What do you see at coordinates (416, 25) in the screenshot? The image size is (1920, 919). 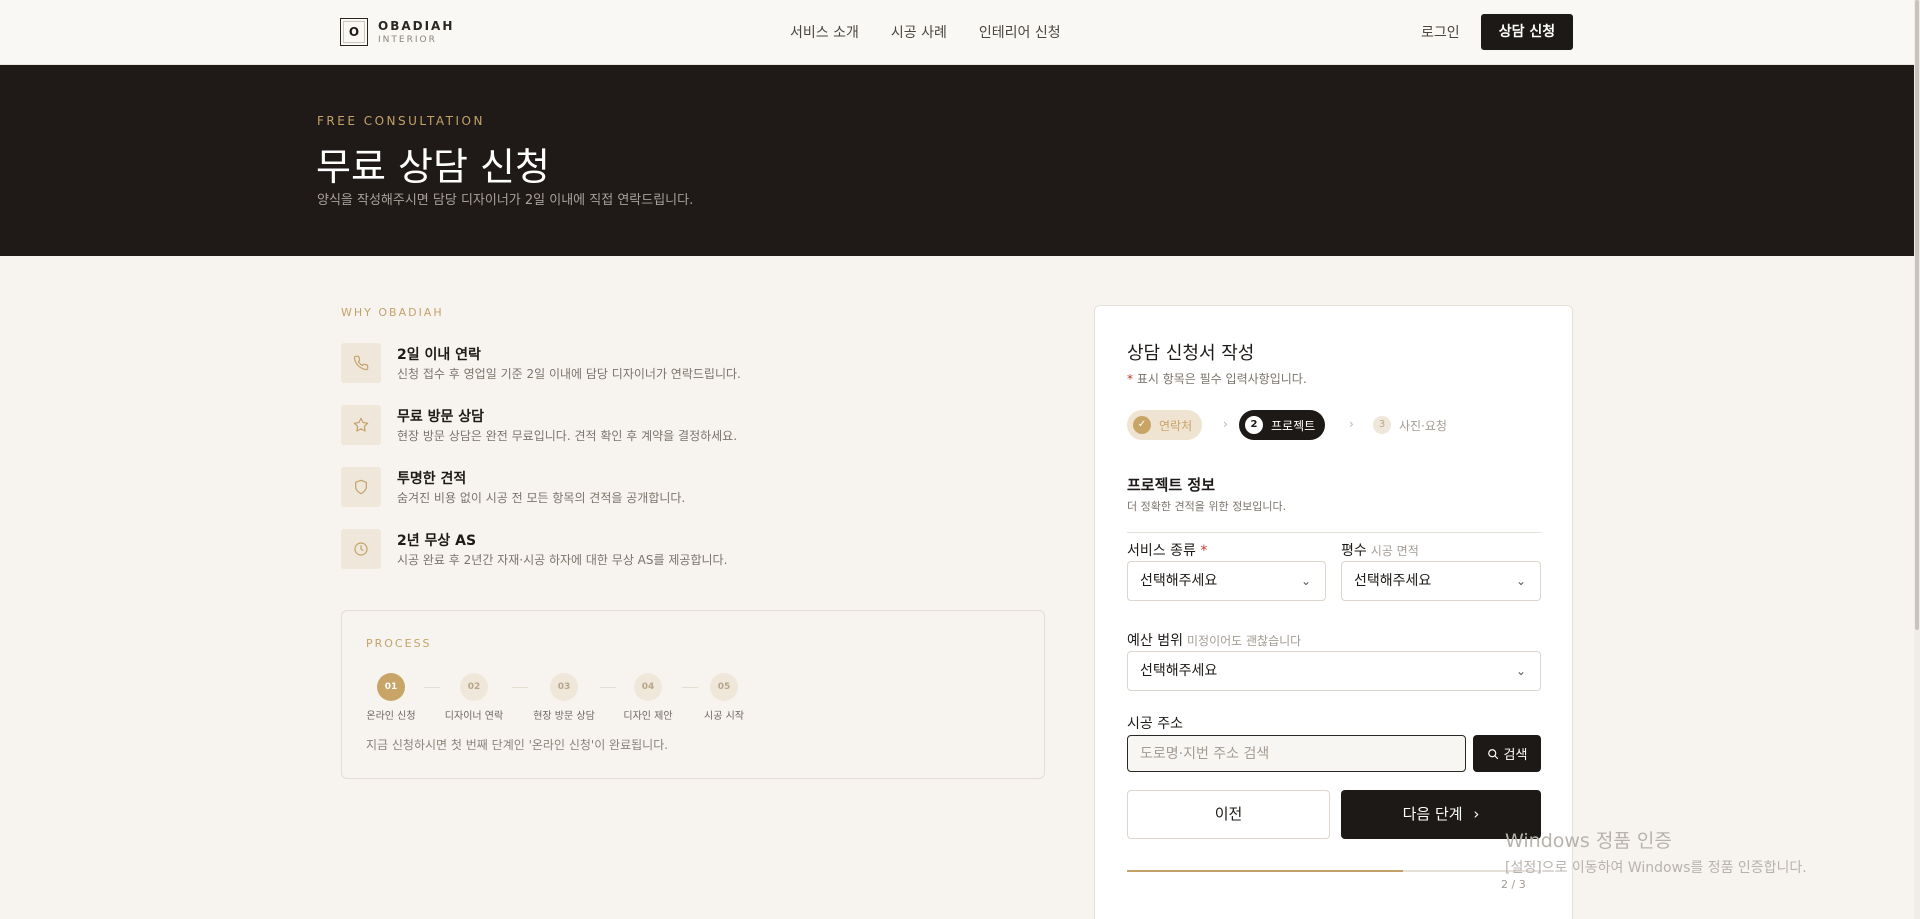 I see `logo-name: OBADIAH` at bounding box center [416, 25].